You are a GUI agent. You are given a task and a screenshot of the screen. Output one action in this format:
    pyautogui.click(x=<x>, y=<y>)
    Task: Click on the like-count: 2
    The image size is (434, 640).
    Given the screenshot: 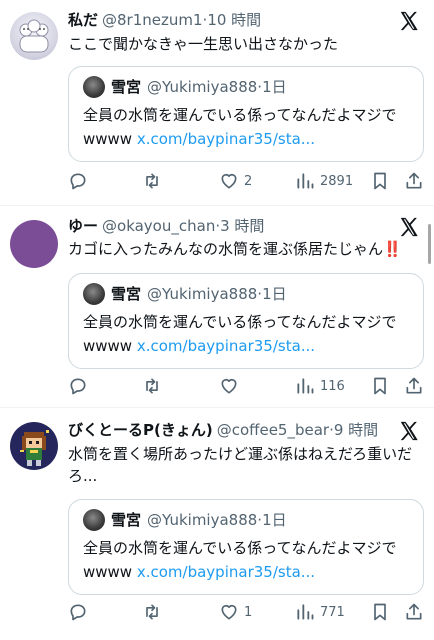 What is the action you would take?
    pyautogui.click(x=248, y=181)
    